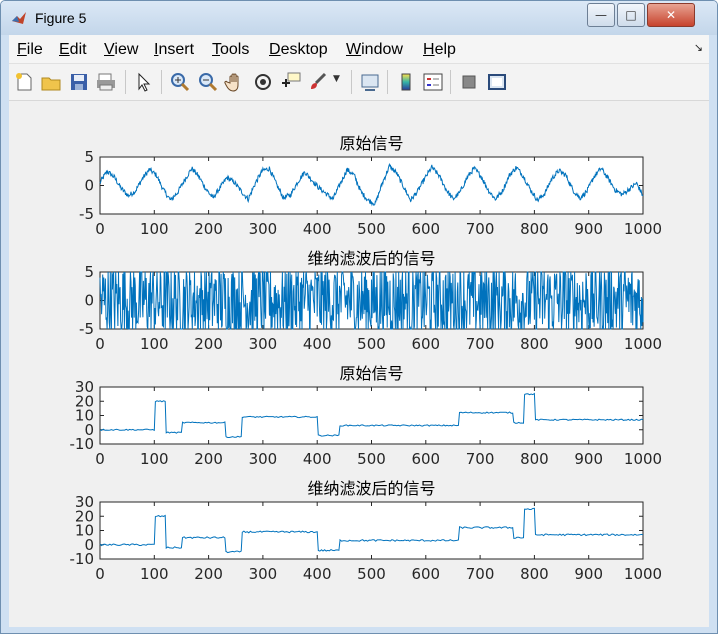 This screenshot has height=634, width=718. What do you see at coordinates (371, 143) in the screenshot?
I see `subplot-title: 原始信号` at bounding box center [371, 143].